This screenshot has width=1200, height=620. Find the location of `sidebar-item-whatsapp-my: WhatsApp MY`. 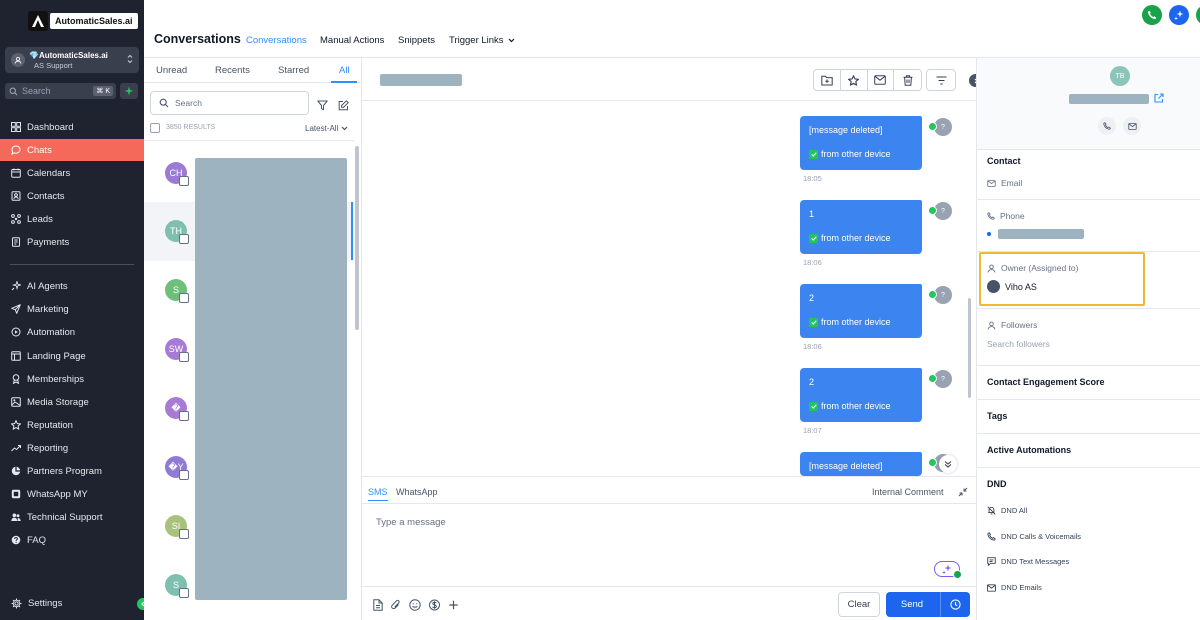

sidebar-item-whatsapp-my: WhatsApp MY is located at coordinates (72, 494).